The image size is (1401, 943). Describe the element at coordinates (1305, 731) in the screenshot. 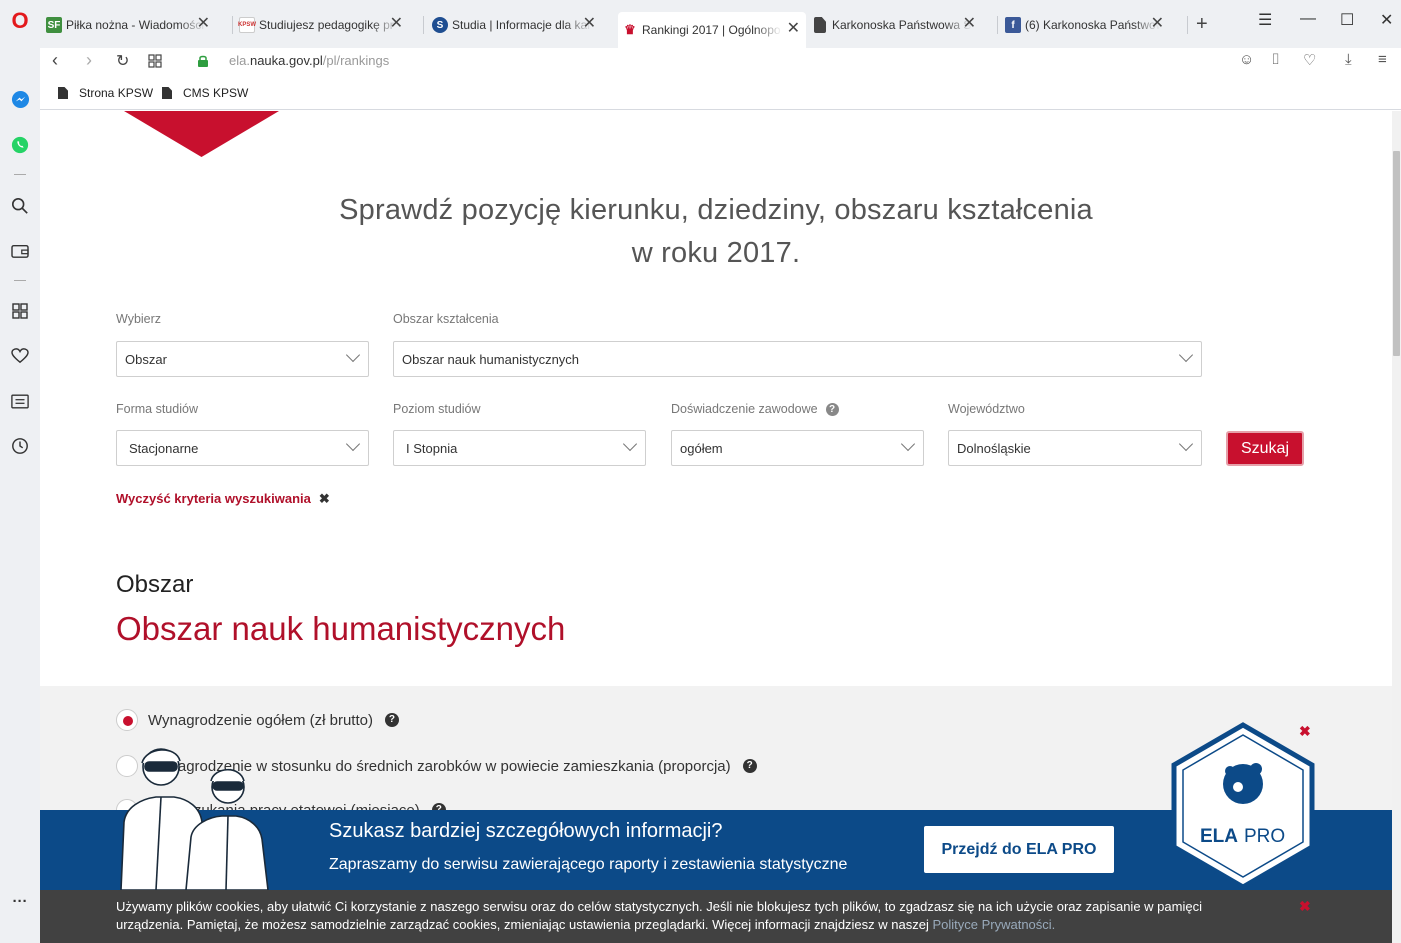

I see `close-badge-icon: ✖` at that location.